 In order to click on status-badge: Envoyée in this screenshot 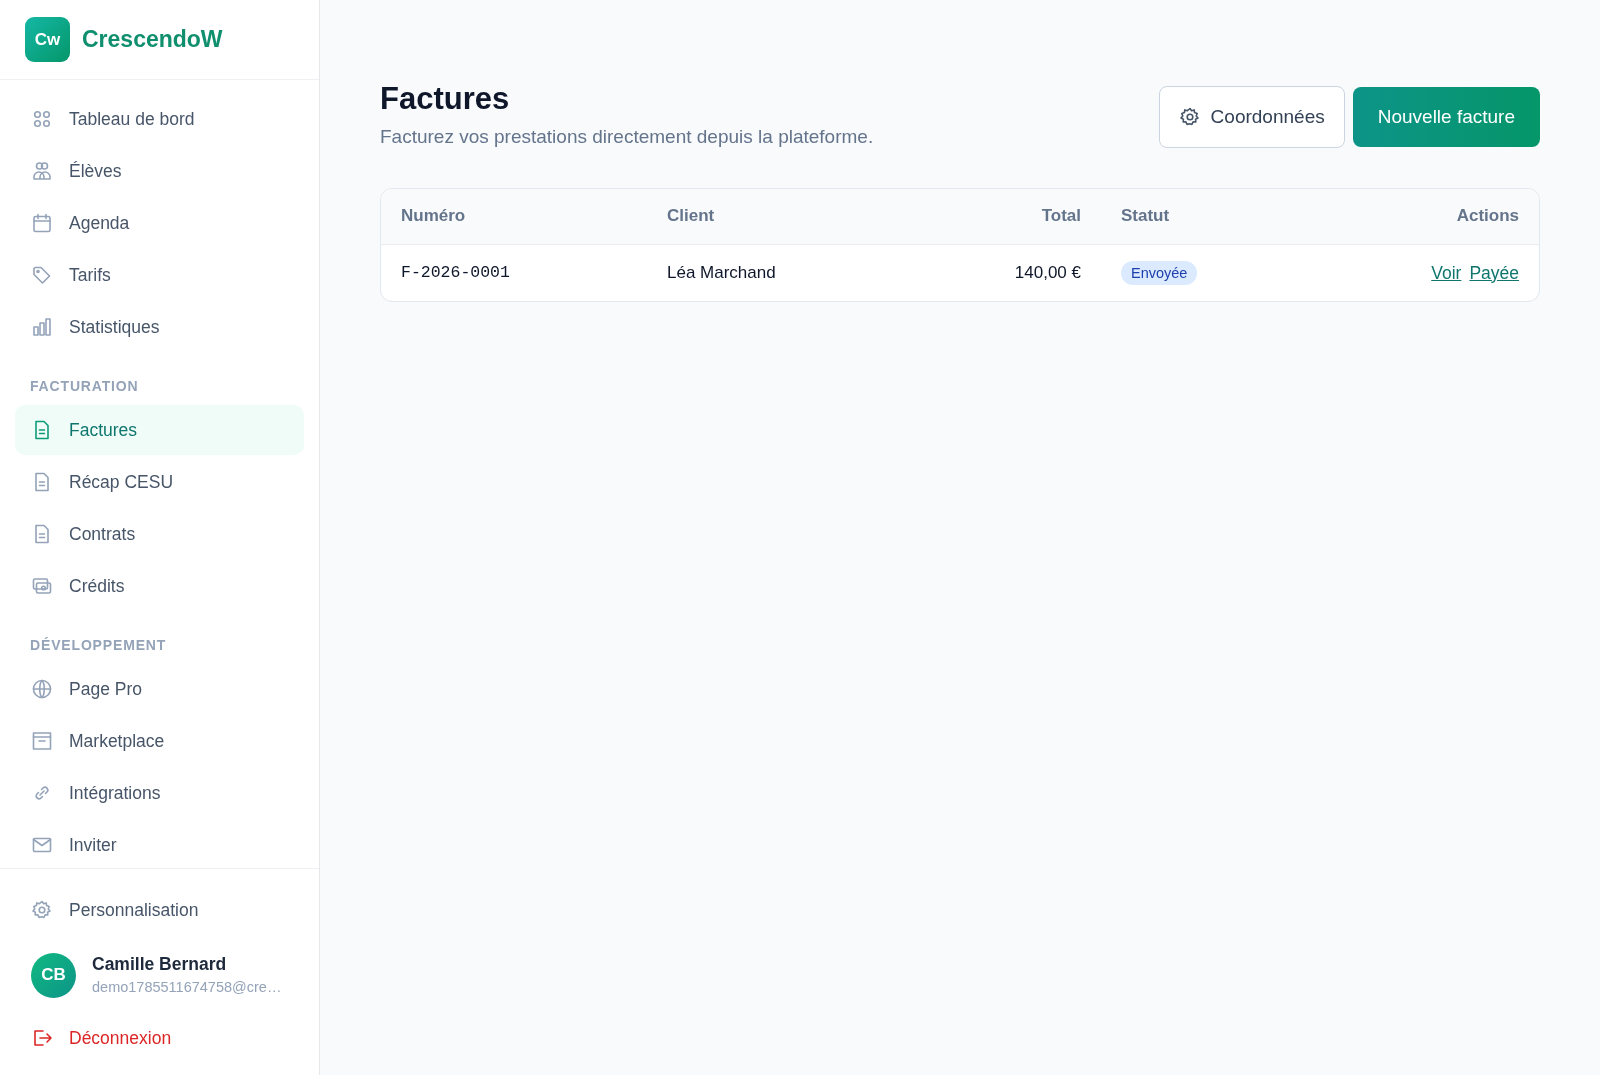, I will do `click(1159, 272)`.